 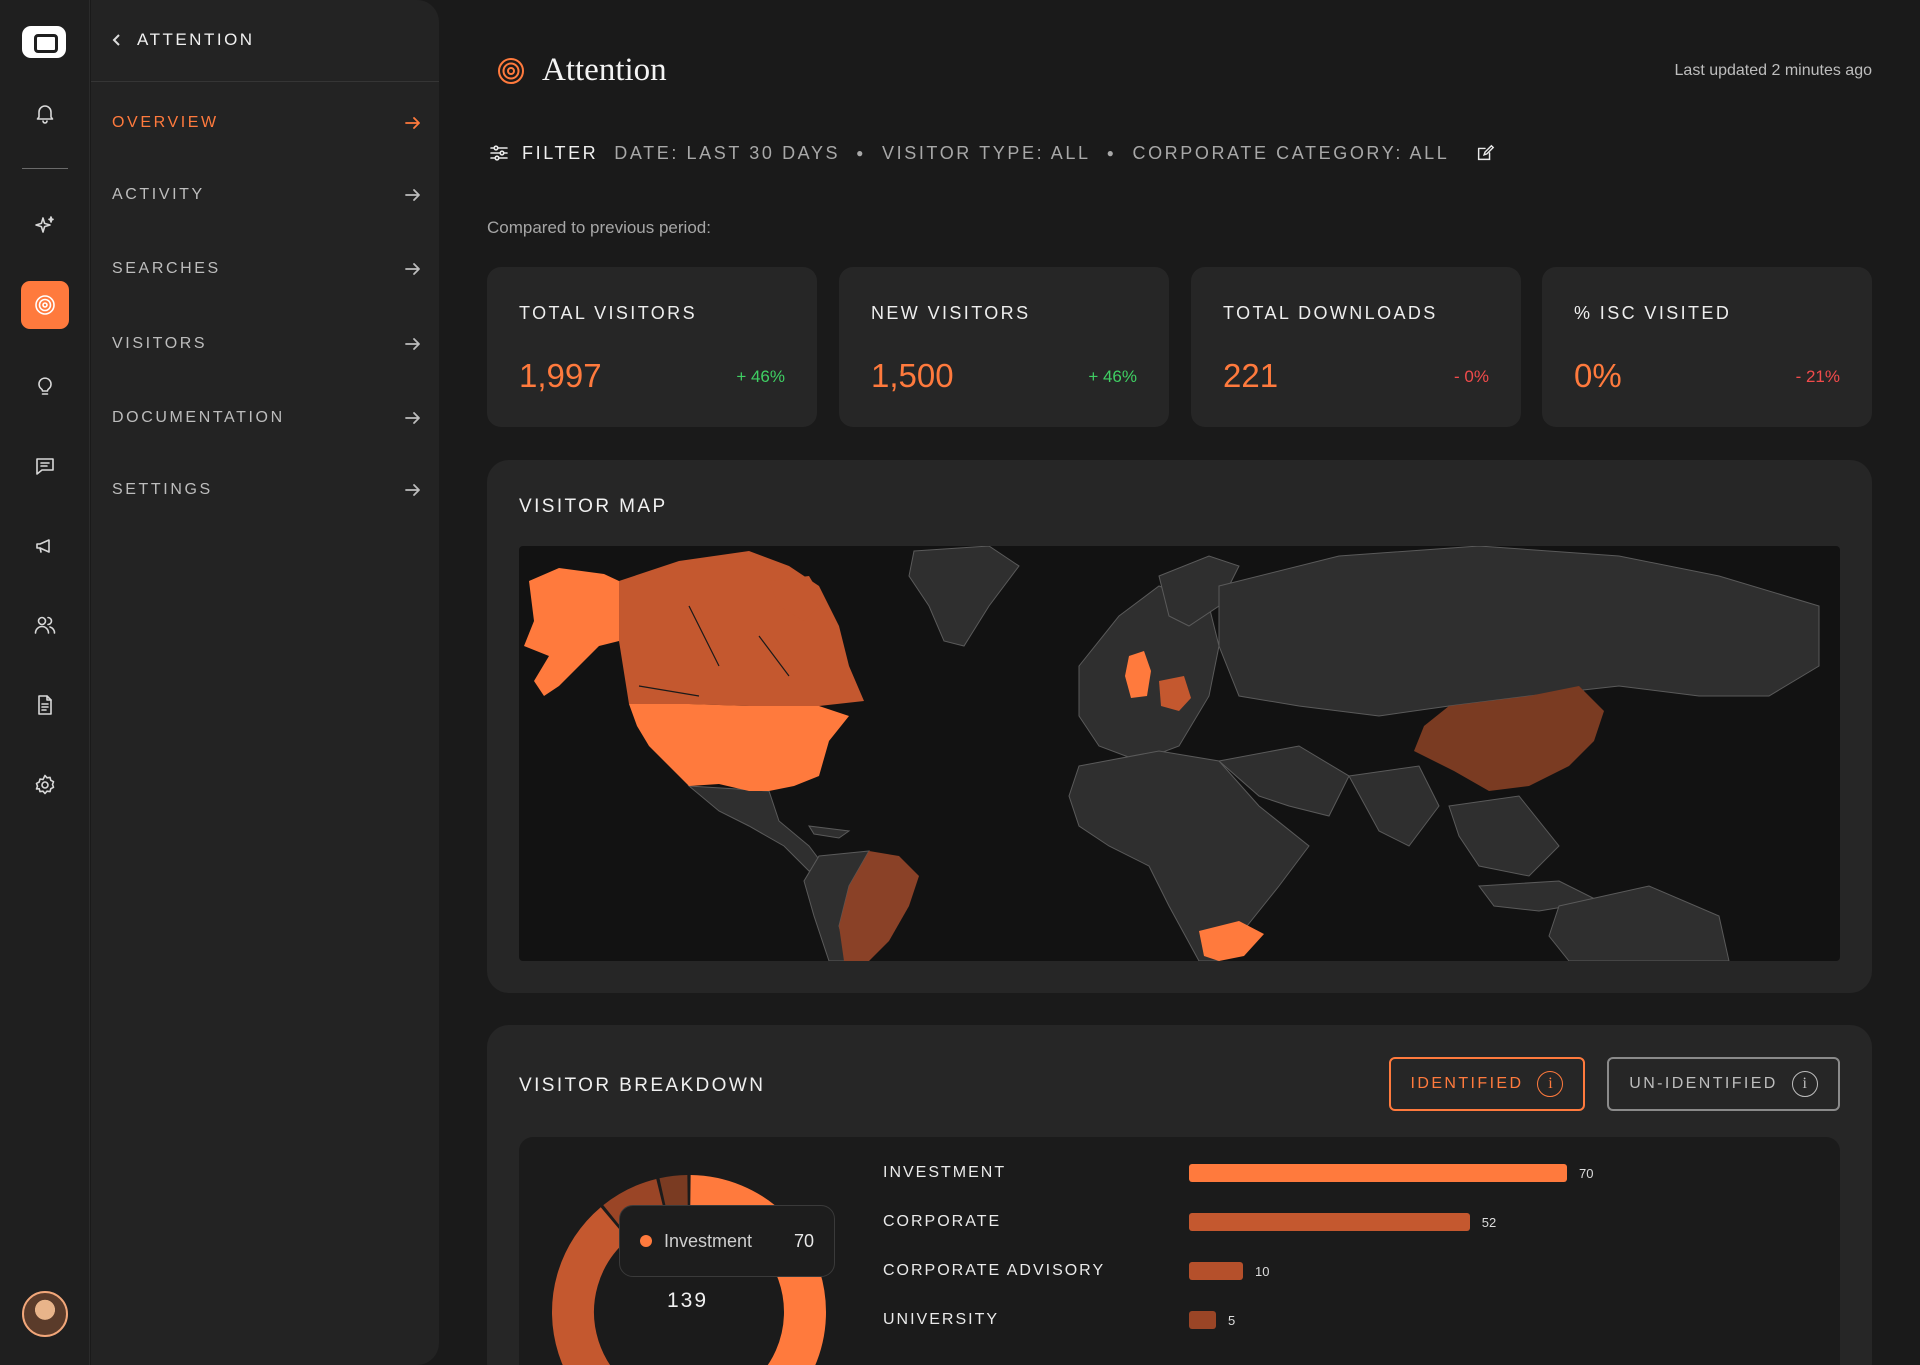 I want to click on section-title: ATTENTION, so click(x=196, y=39).